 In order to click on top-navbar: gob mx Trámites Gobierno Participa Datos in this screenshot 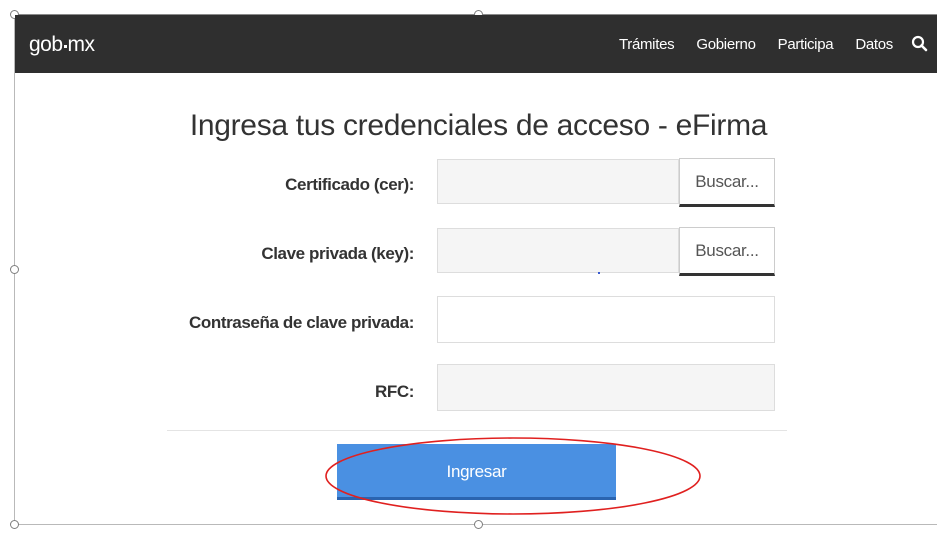, I will do `click(476, 44)`.